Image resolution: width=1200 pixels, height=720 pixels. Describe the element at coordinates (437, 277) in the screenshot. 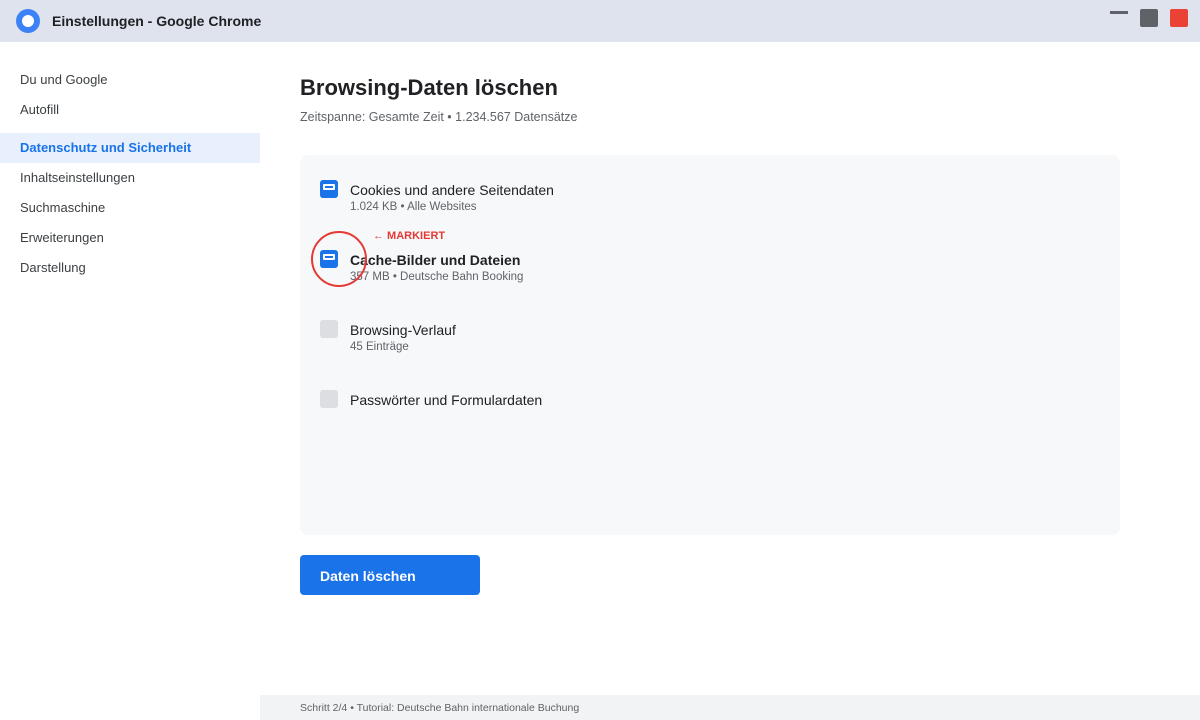

I see `cache-meta: 357 MB • Deutsche Bahn Booking` at that location.